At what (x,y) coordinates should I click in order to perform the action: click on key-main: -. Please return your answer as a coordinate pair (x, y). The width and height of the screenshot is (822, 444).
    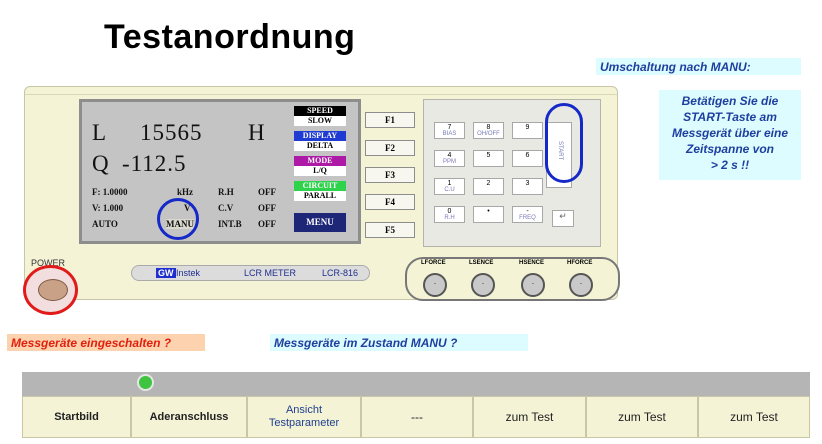
    Looking at the image, I should click on (527, 211).